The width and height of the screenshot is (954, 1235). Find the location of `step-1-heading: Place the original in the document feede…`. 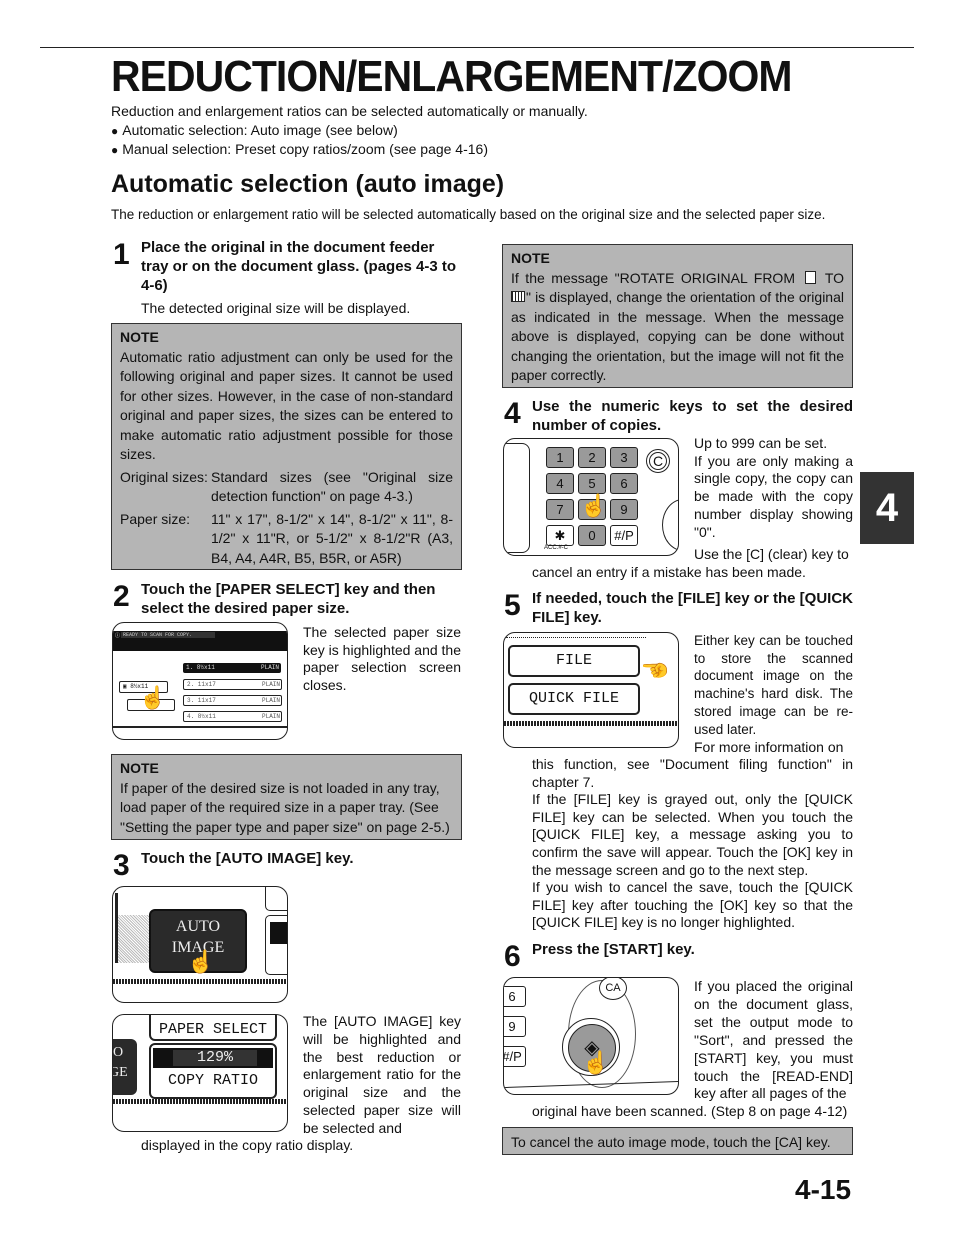

step-1-heading: Place the original in the document feede… is located at coordinates (299, 266).